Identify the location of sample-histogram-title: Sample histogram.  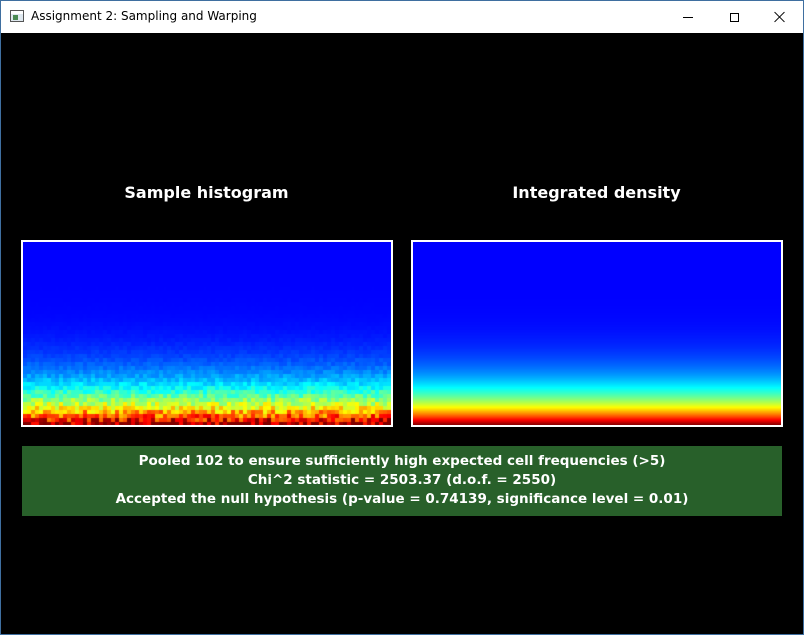
(206, 192).